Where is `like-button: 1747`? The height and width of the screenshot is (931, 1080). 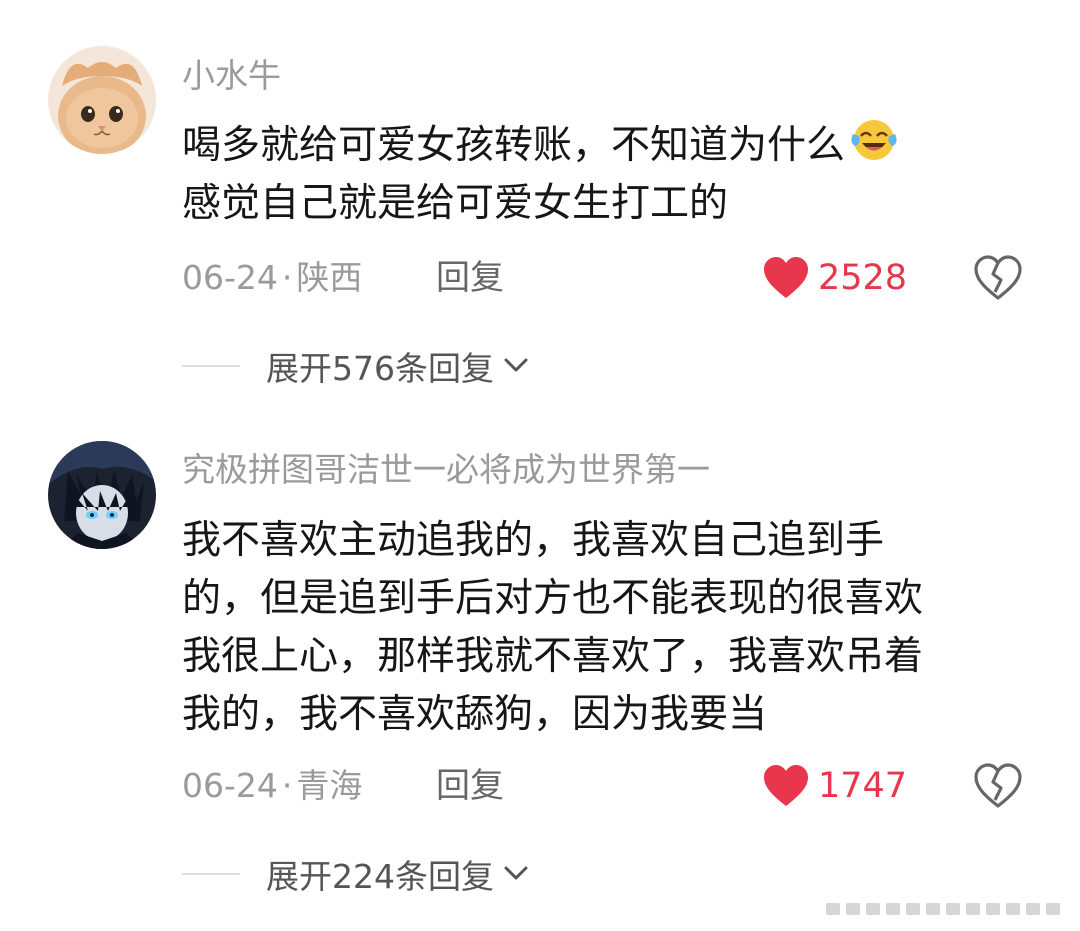
like-button: 1747 is located at coordinates (834, 786).